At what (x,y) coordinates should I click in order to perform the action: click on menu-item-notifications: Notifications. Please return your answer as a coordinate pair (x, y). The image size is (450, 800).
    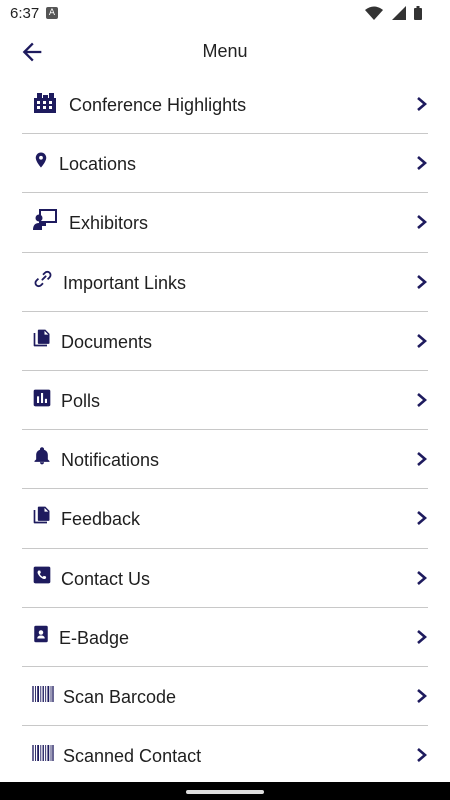
    Looking at the image, I should click on (225, 460).